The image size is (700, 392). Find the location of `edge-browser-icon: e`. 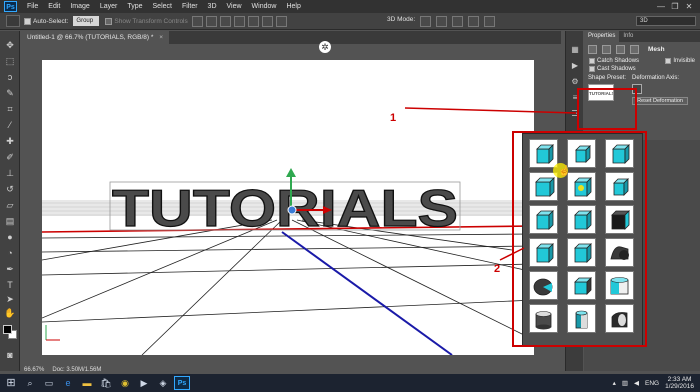

edge-browser-icon: e is located at coordinates (68, 383).